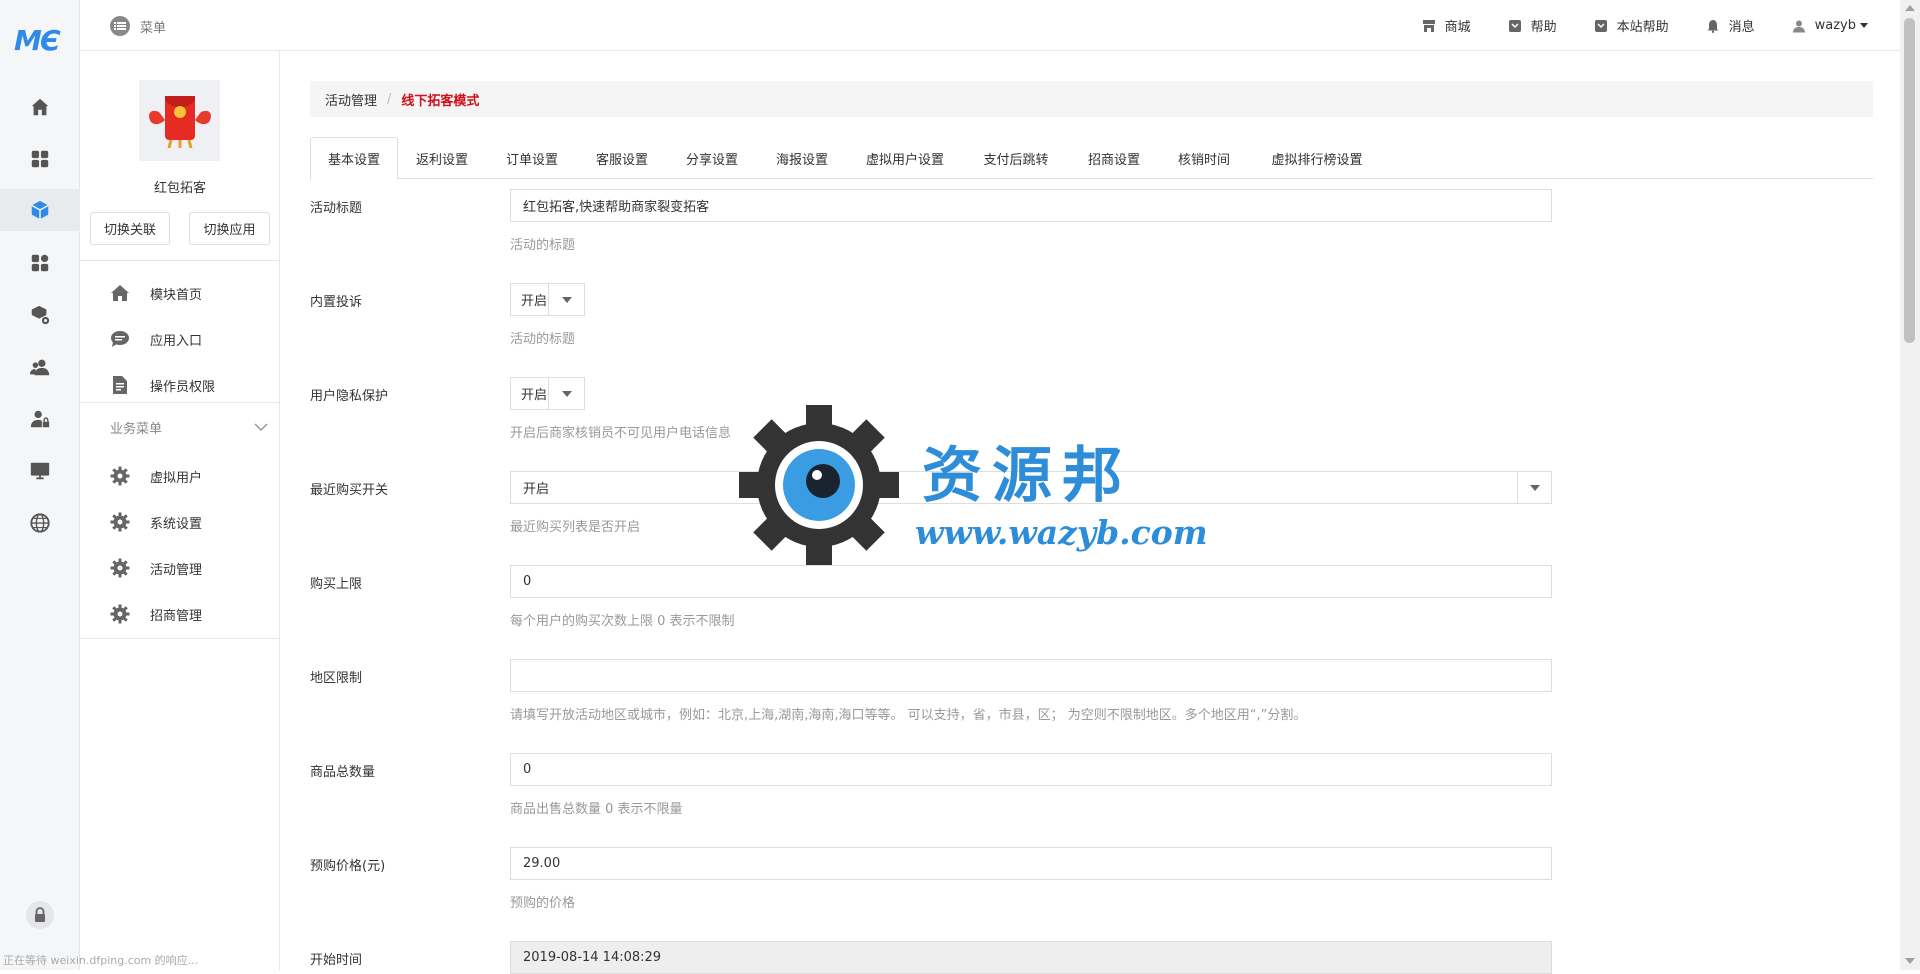  What do you see at coordinates (336, 960) in the screenshot?
I see `start-time-label: 开始时间` at bounding box center [336, 960].